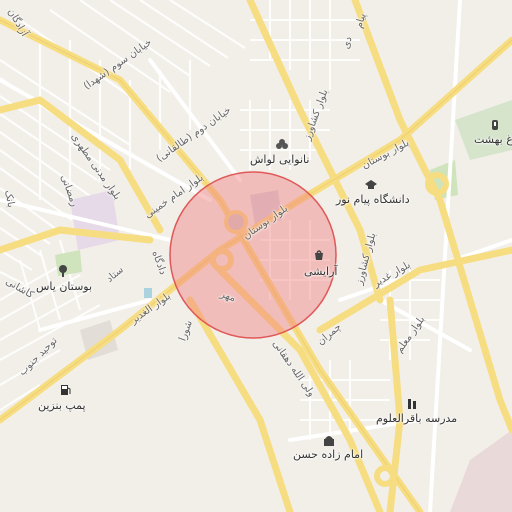 This screenshot has width=512, height=512. Describe the element at coordinates (373, 199) in the screenshot. I see `poi-label: دانشگاه پیام نور` at that location.